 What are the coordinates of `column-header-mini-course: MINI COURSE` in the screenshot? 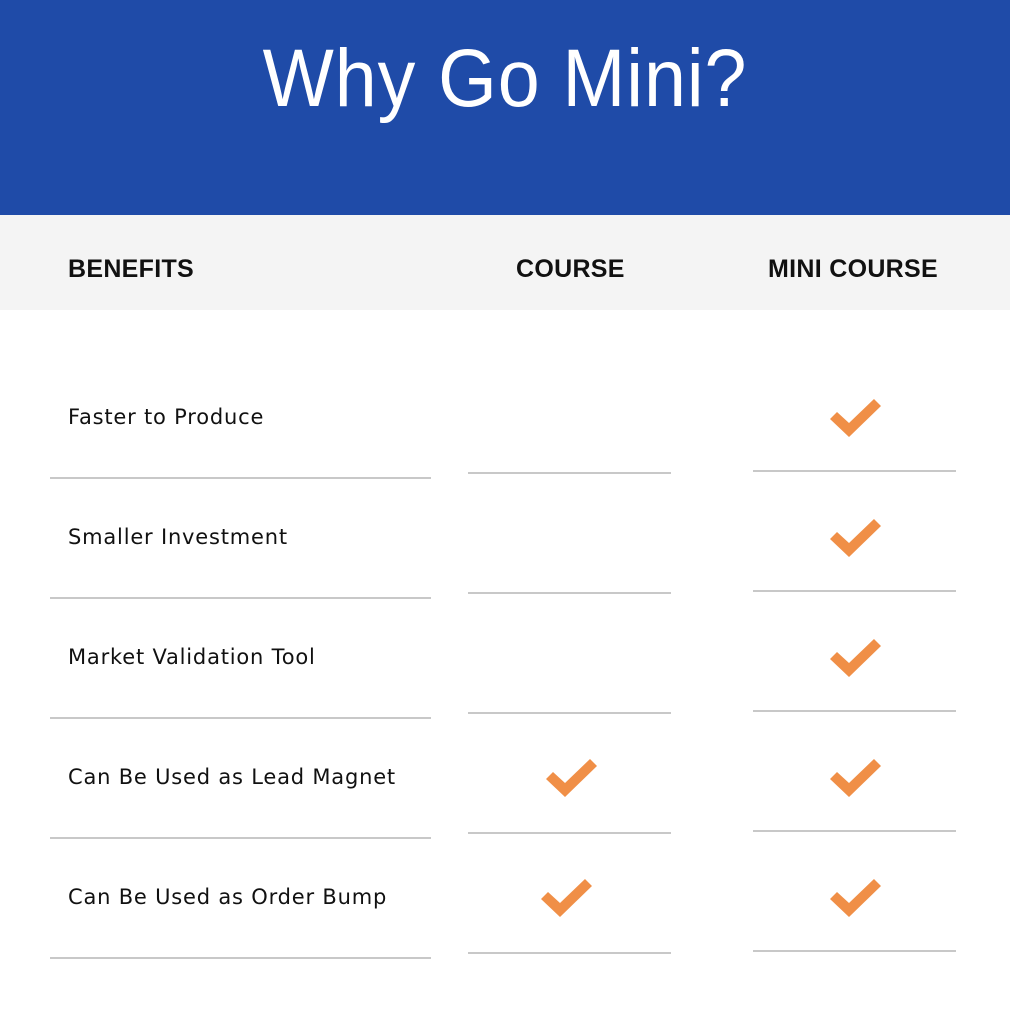 It's located at (853, 269).